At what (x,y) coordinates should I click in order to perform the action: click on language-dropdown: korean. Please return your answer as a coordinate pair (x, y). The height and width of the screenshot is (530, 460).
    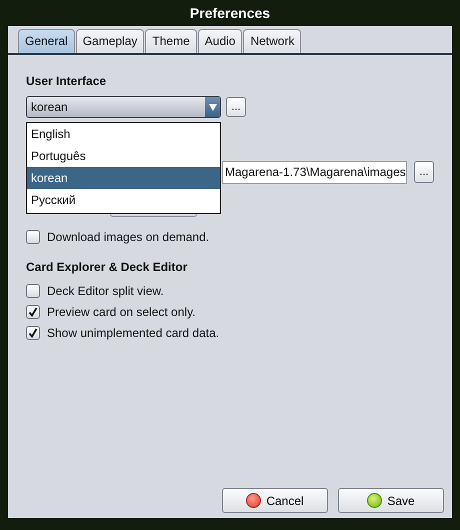
    Looking at the image, I should click on (123, 107).